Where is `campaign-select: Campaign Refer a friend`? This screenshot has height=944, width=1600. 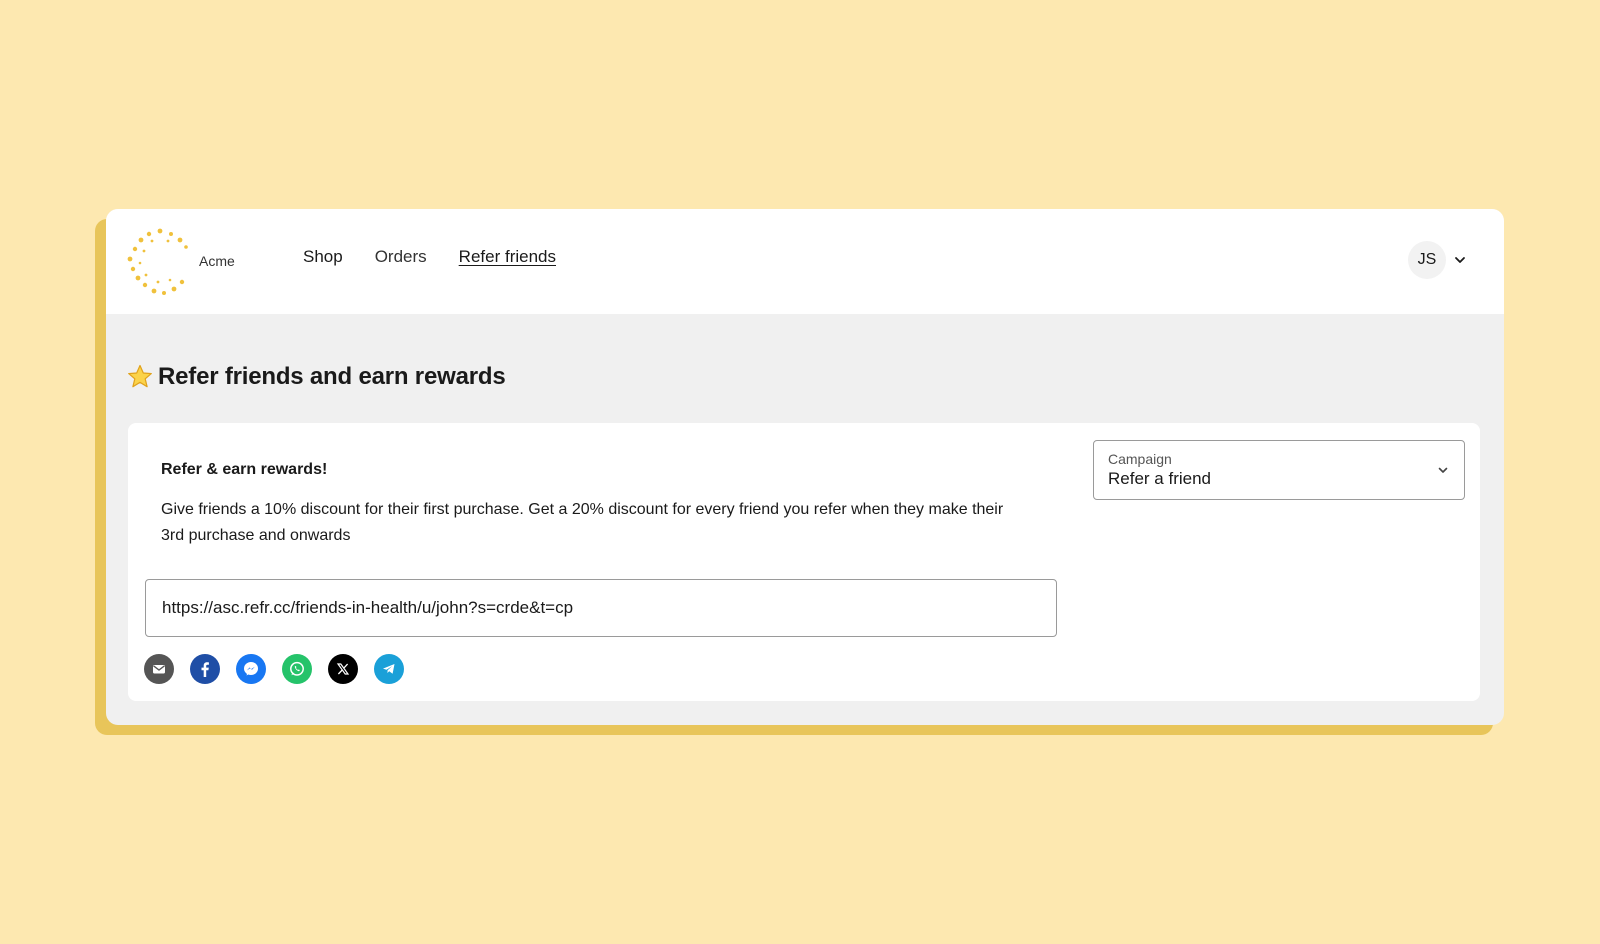 campaign-select: Campaign Refer a friend is located at coordinates (1279, 470).